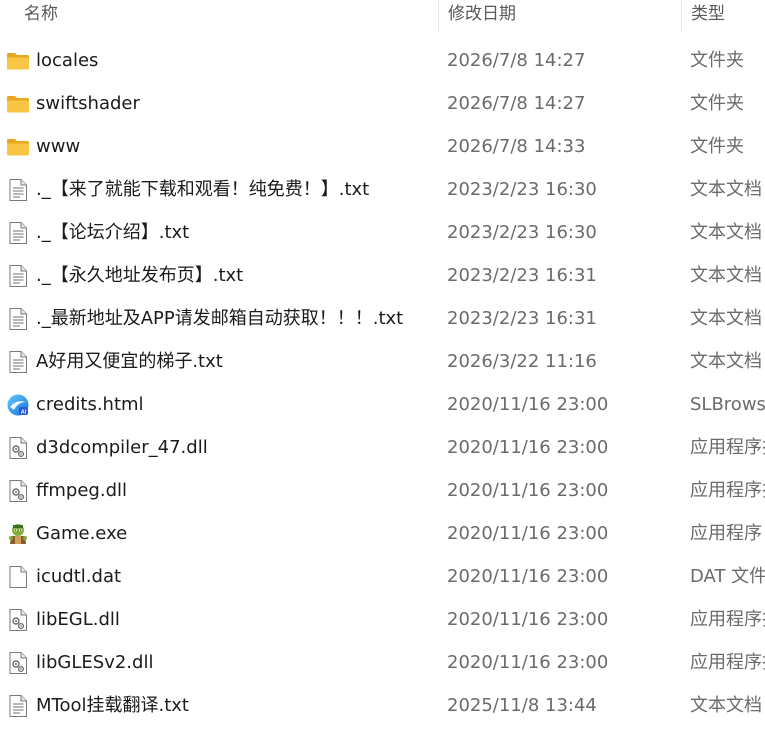 The height and width of the screenshot is (741, 765). Describe the element at coordinates (90, 404) in the screenshot. I see `file-name: credits.html` at that location.